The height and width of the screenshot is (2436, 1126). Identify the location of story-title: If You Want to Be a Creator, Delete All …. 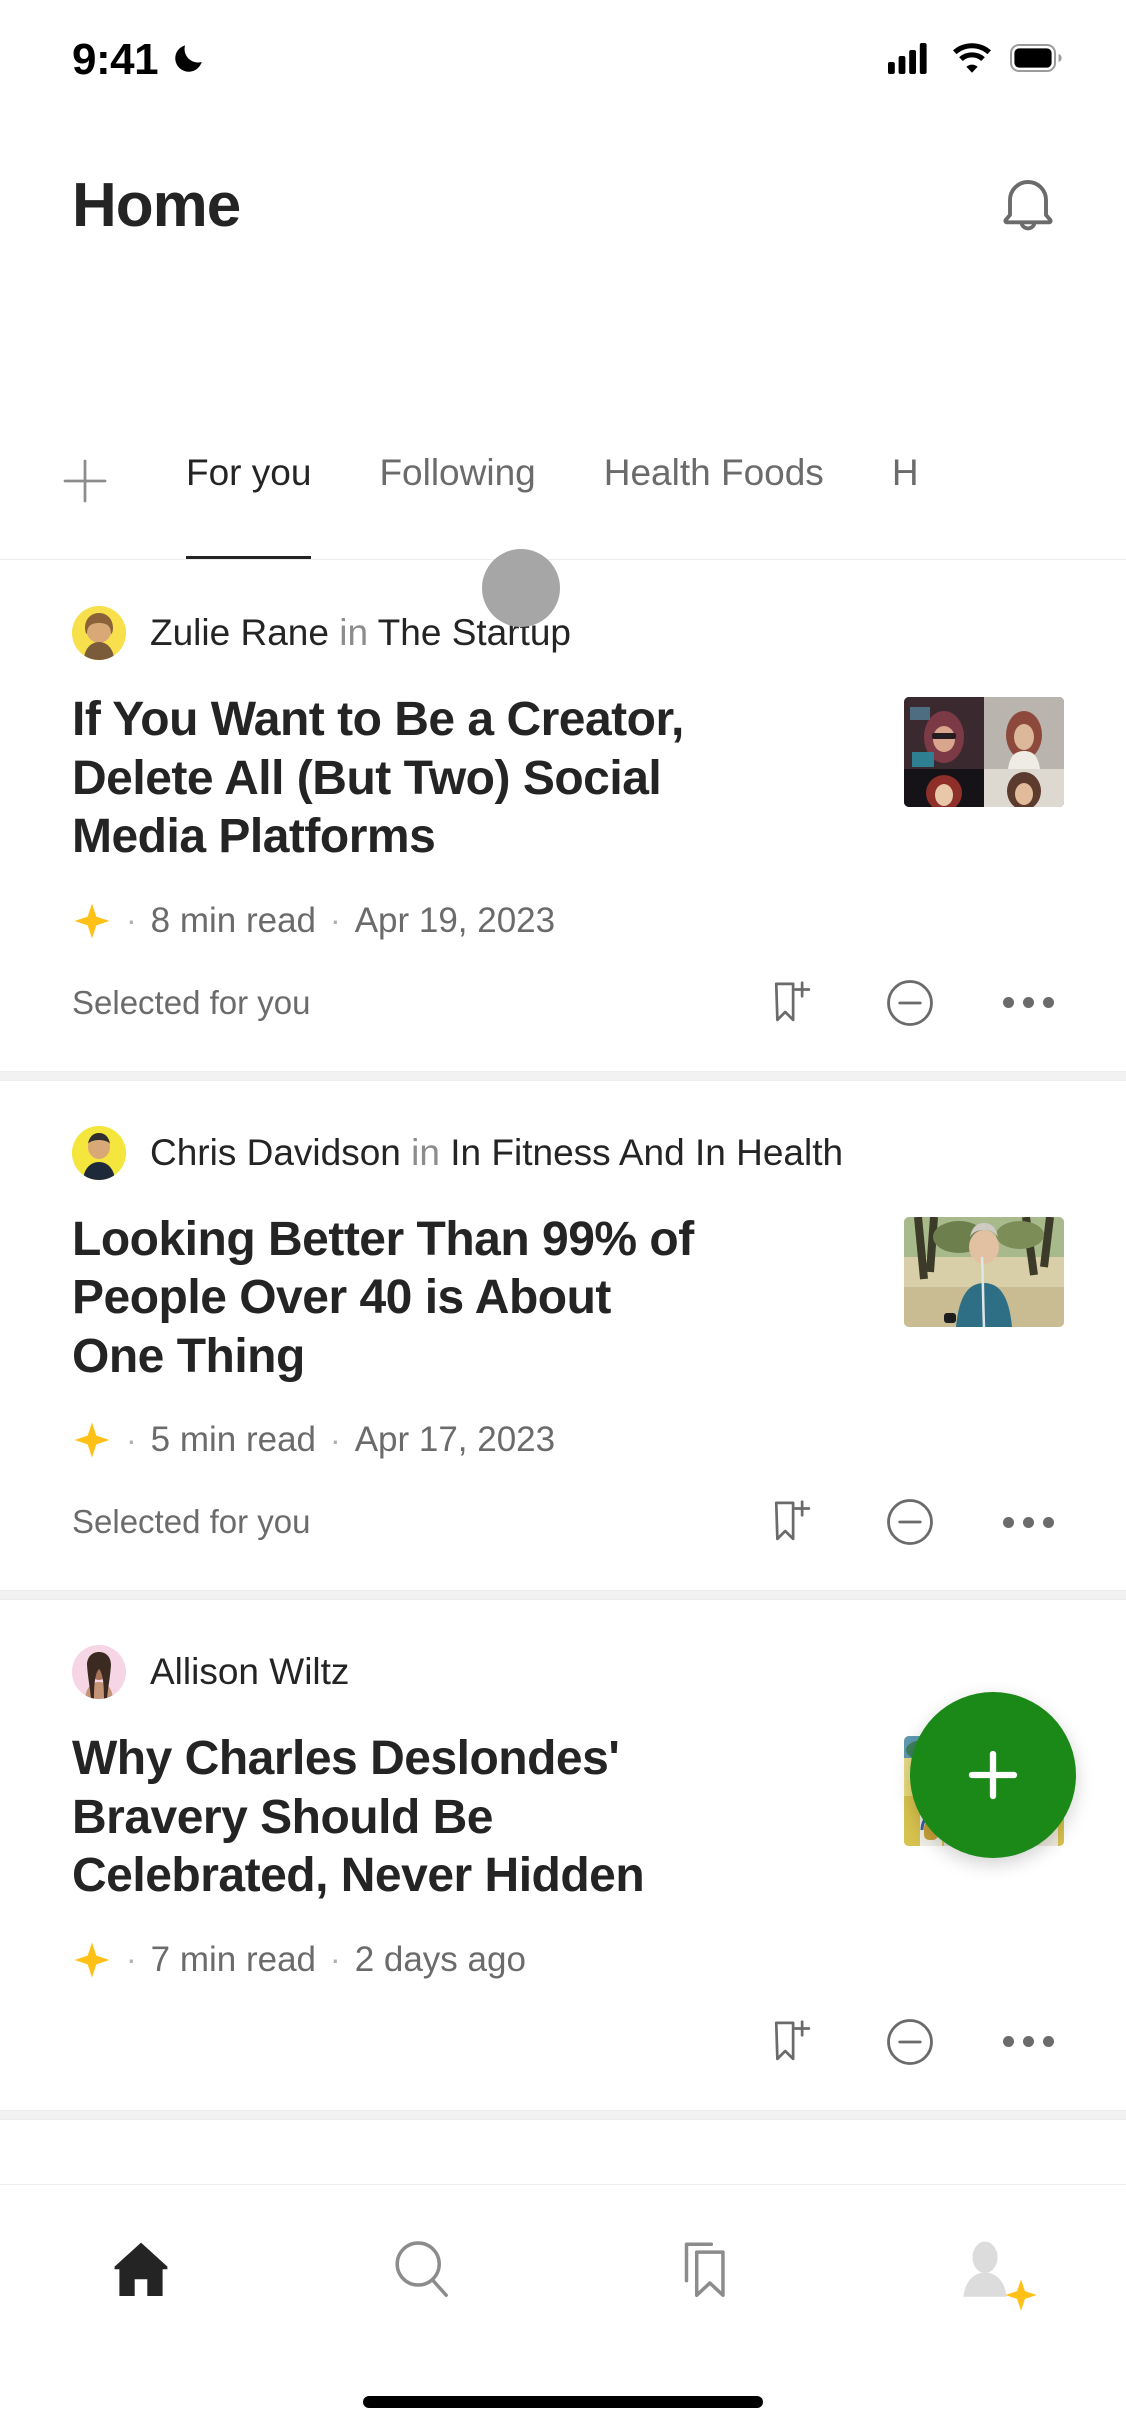
(392, 779).